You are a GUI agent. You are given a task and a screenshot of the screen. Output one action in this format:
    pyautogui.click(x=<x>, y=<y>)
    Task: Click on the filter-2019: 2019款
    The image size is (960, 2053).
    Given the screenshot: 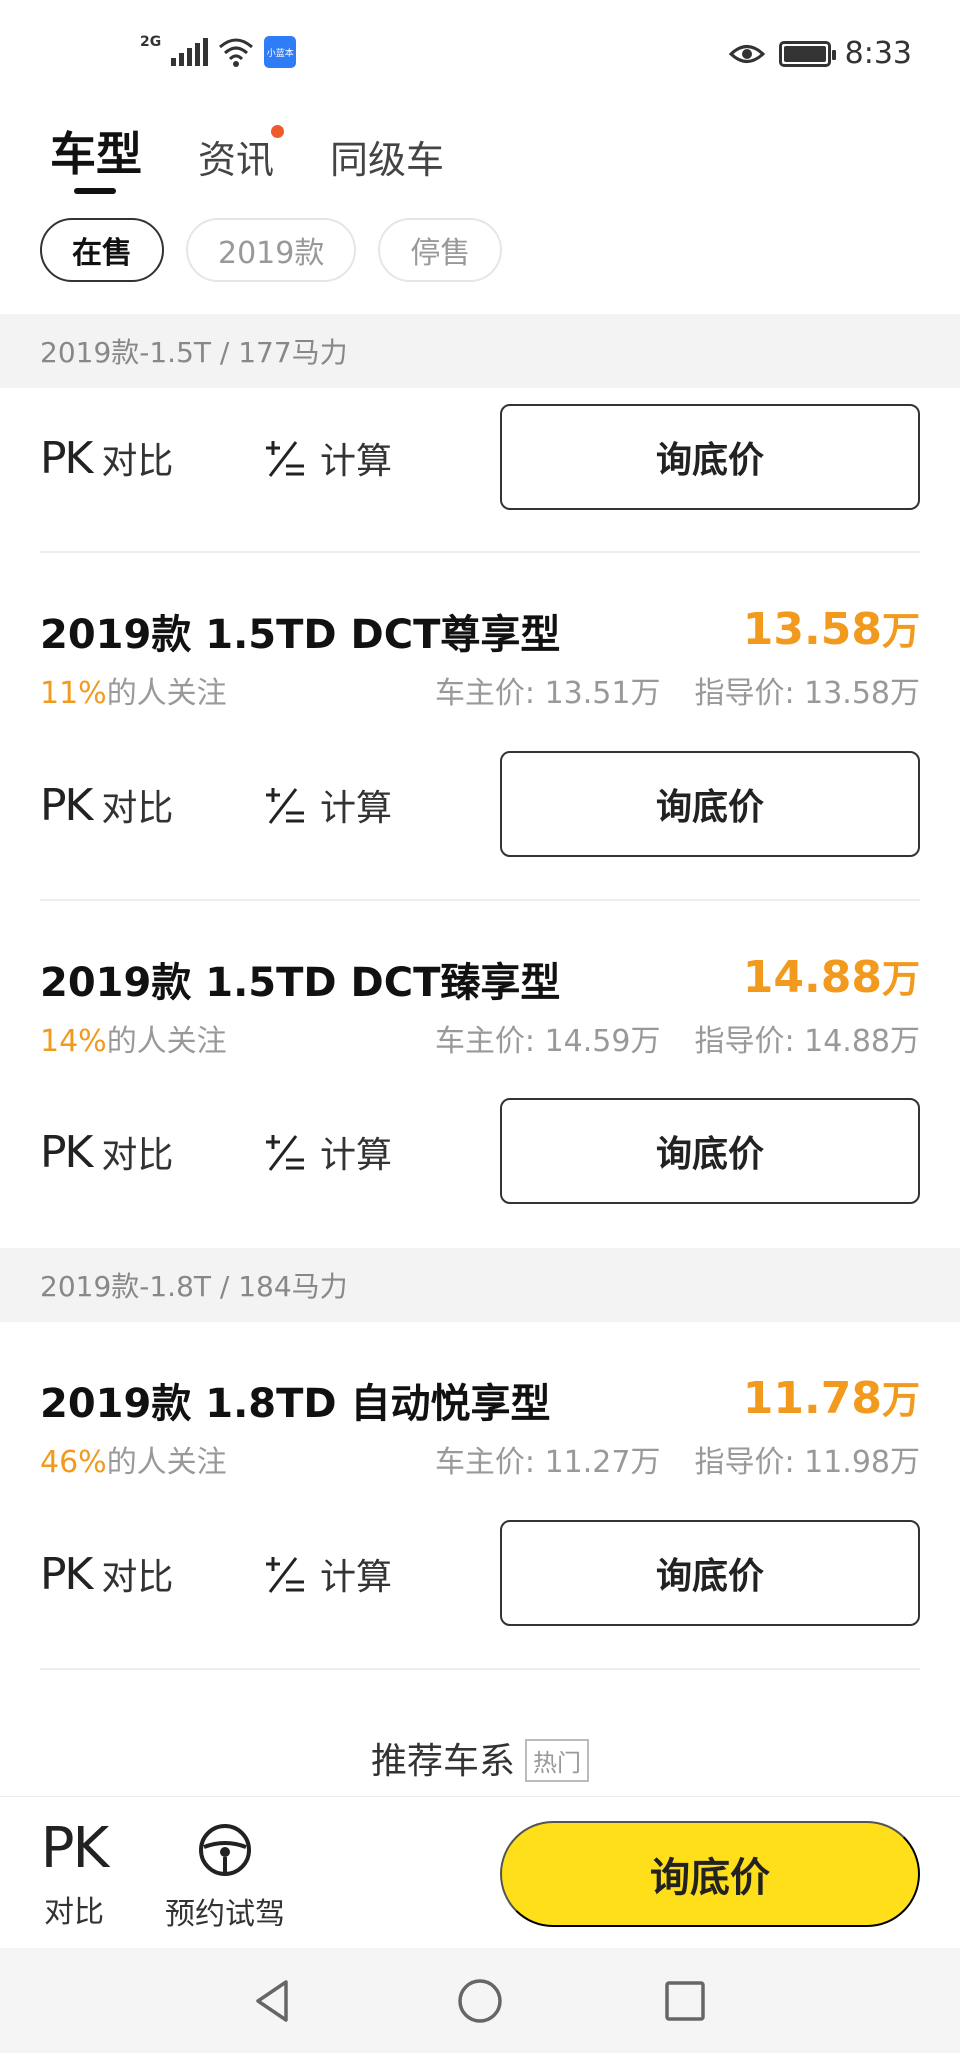 What is the action you would take?
    pyautogui.click(x=271, y=250)
    